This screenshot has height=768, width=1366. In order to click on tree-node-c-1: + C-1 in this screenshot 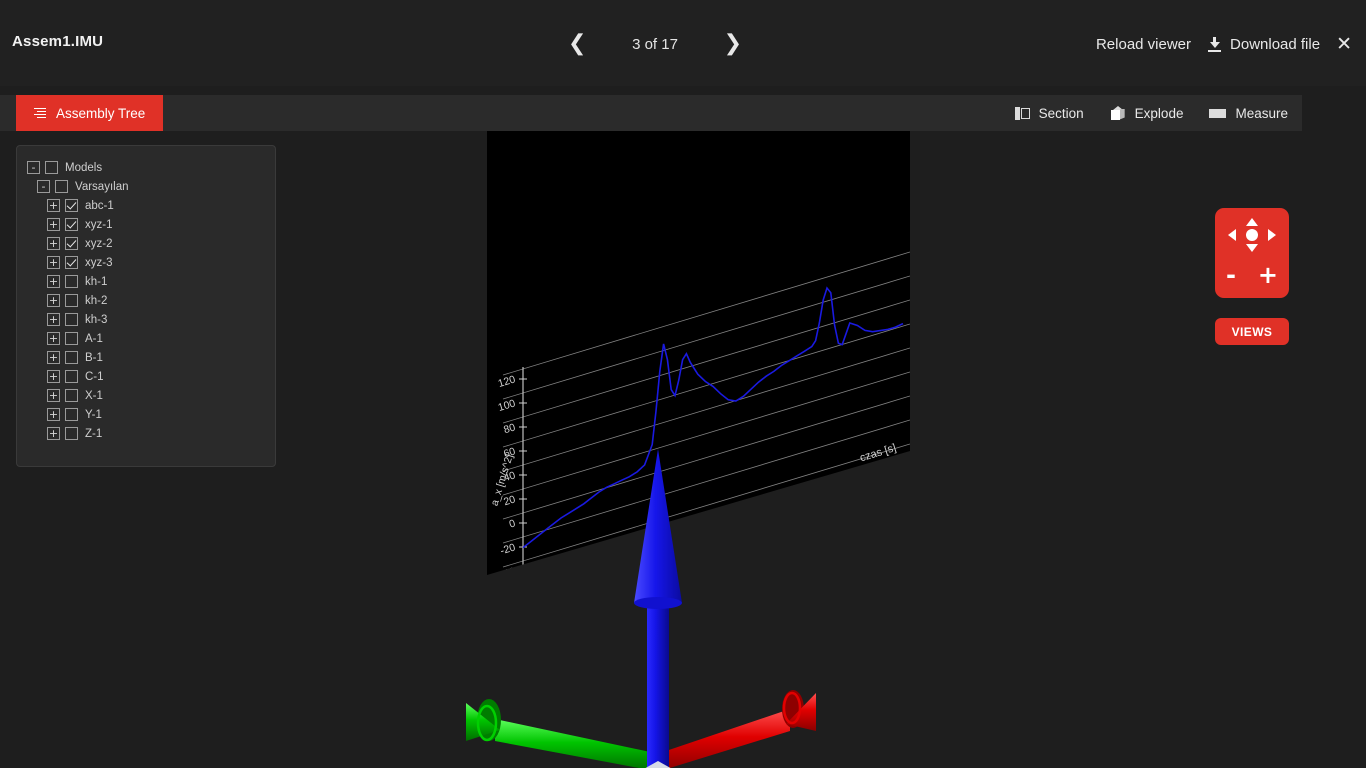, I will do `click(146, 376)`.